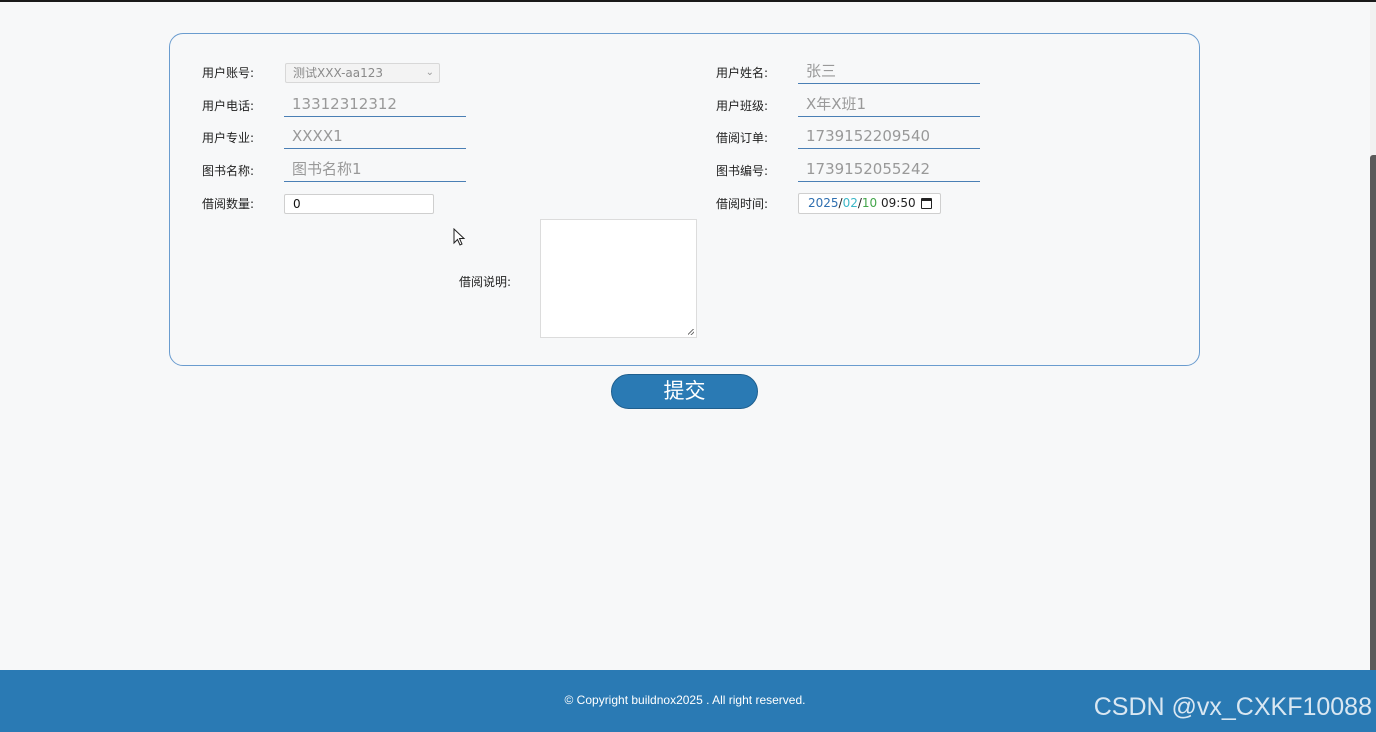 The height and width of the screenshot is (732, 1376). Describe the element at coordinates (889, 72) in the screenshot. I see `name-field: 张三` at that location.